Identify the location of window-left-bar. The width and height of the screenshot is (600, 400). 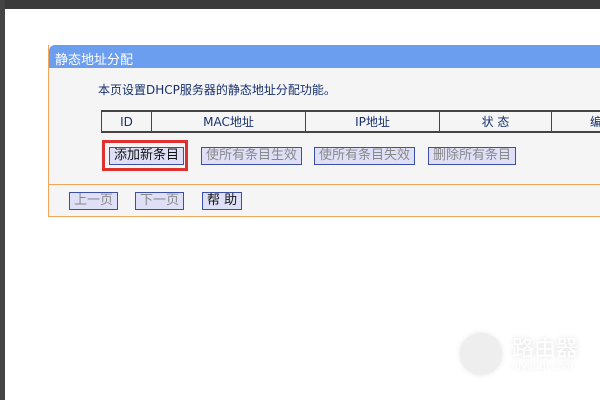
(2, 200).